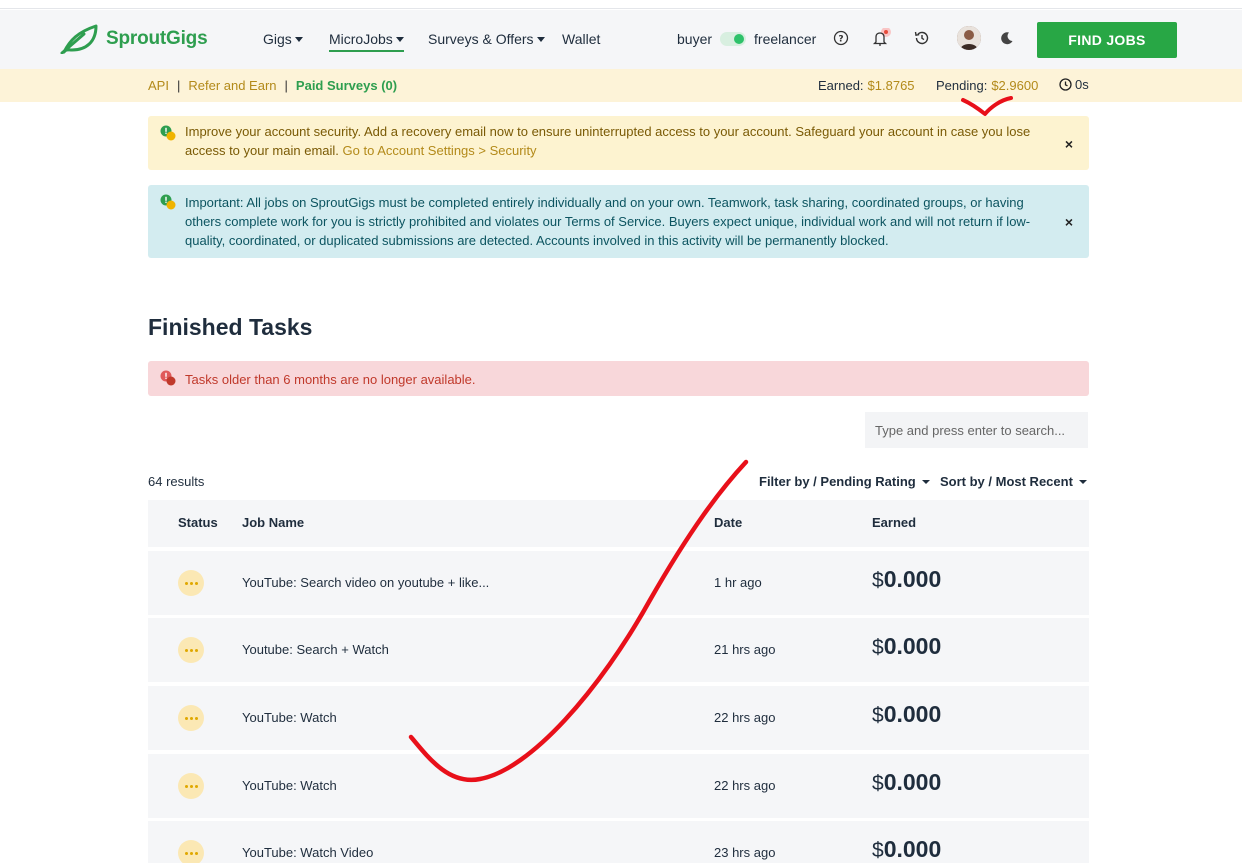 This screenshot has height=863, width=1242. Describe the element at coordinates (158, 85) in the screenshot. I see `api-link: API` at that location.